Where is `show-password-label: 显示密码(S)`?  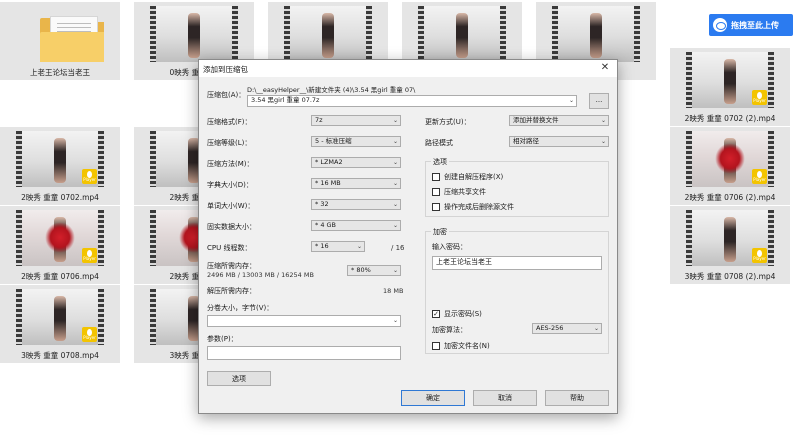
show-password-label: 显示密码(S) is located at coordinates (463, 314).